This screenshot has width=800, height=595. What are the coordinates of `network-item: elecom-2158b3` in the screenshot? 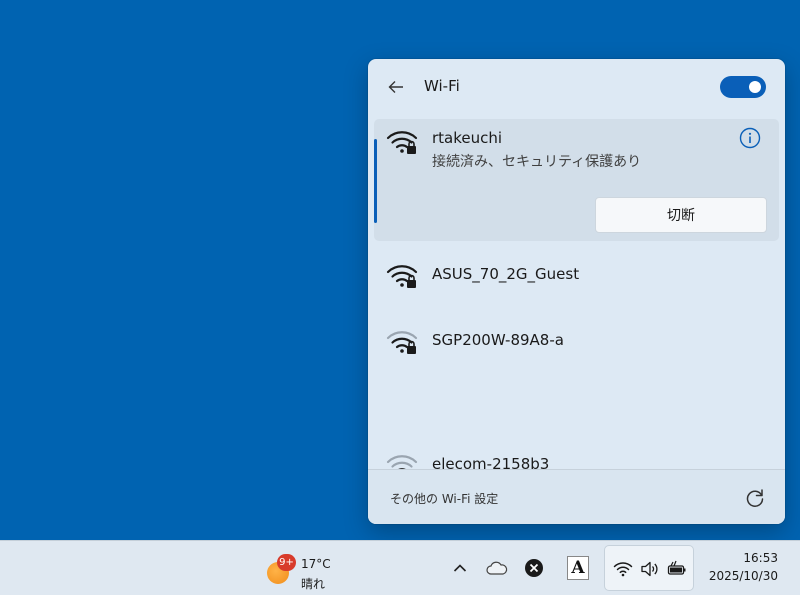 It's located at (576, 453).